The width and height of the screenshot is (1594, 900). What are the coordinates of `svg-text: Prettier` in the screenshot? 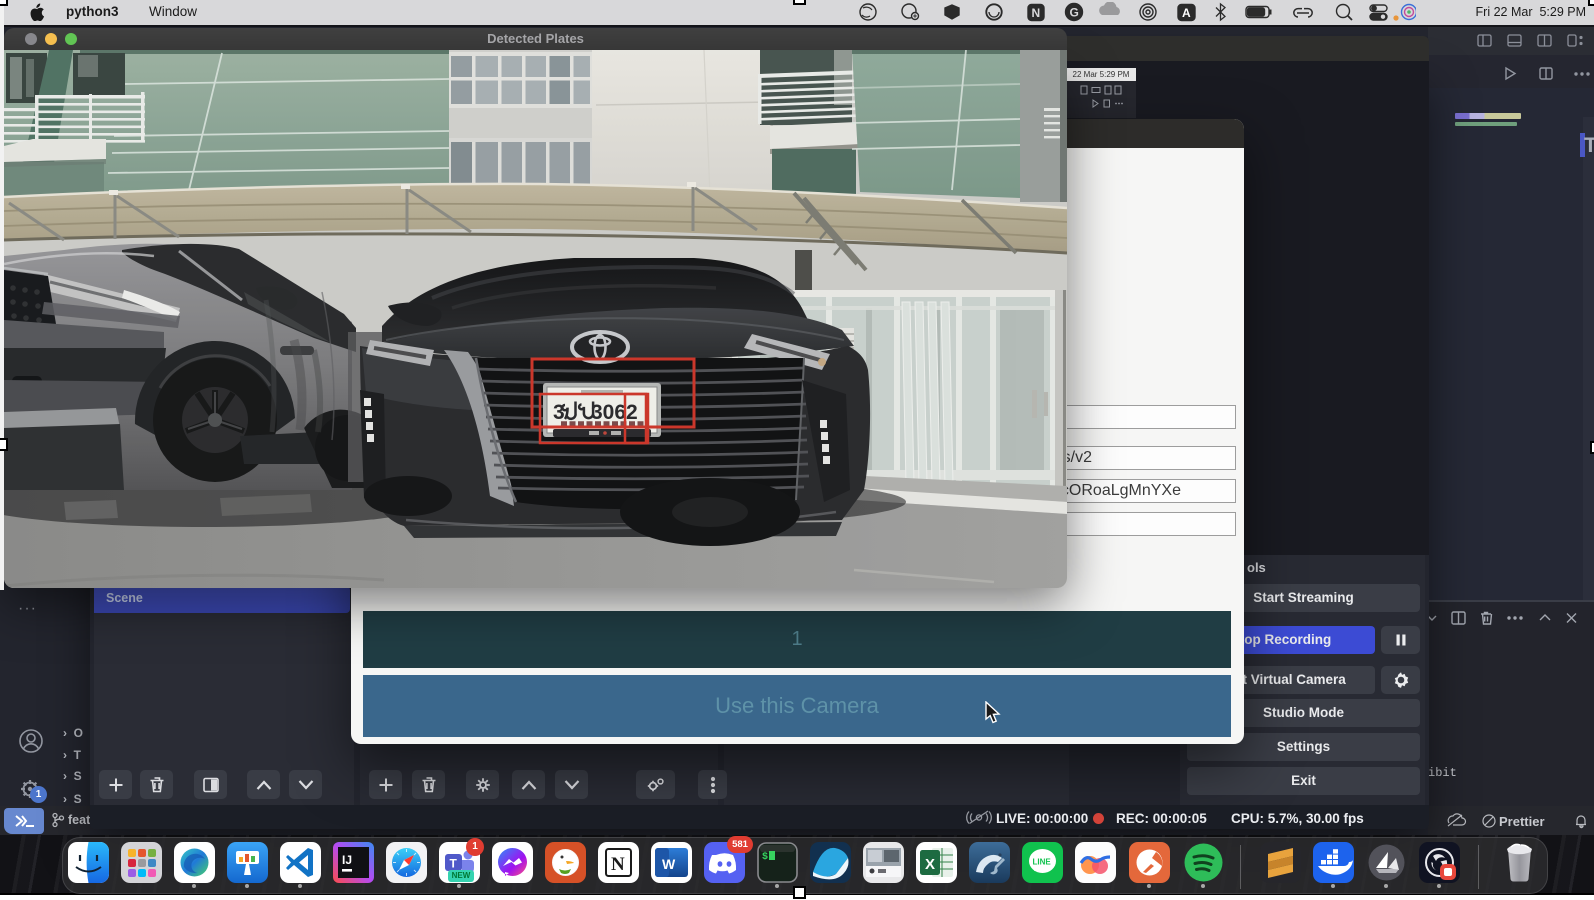 It's located at (1522, 821).